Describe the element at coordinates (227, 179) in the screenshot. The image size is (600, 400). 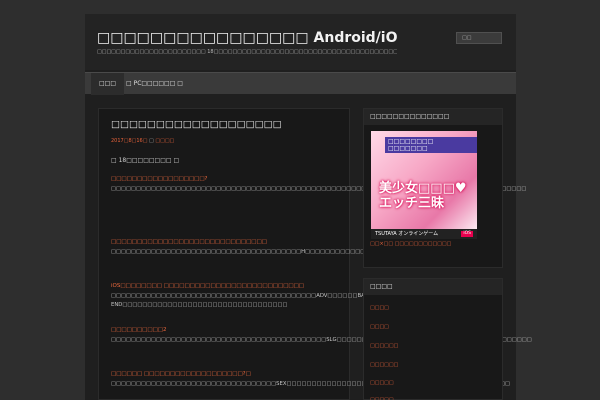
I see `section-heading-link: □□□□□□□□□□□□□□□□□□?` at that location.